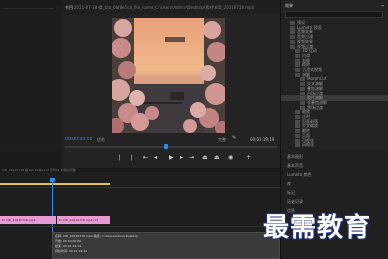 This screenshot has width=388, height=259. Describe the element at coordinates (19, 220) in the screenshot. I see `clip-label: fx VID_20210718.mp4` at that location.